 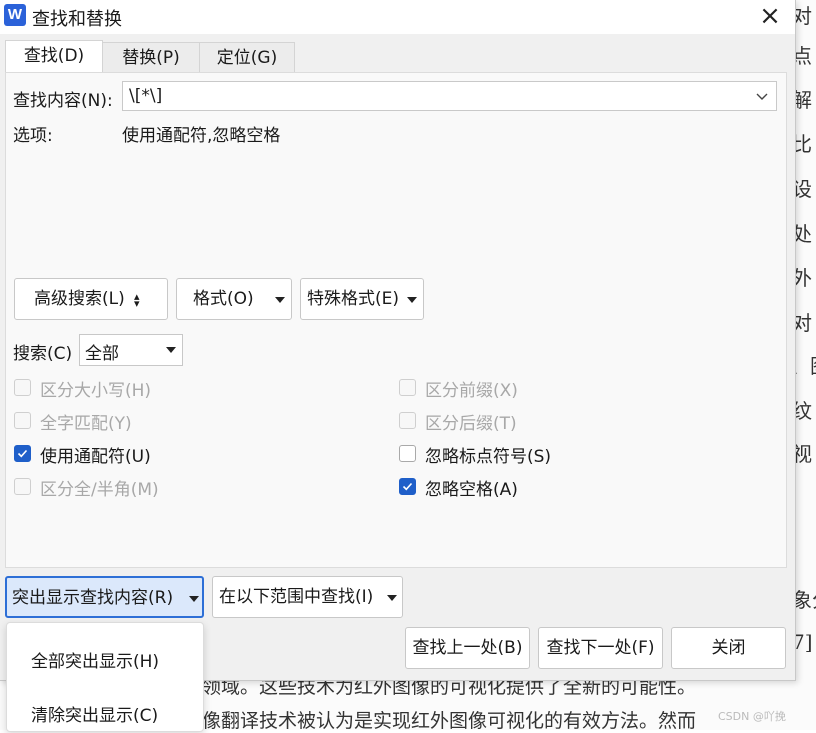 I want to click on special-format-button: 特殊格式(E), so click(x=362, y=299).